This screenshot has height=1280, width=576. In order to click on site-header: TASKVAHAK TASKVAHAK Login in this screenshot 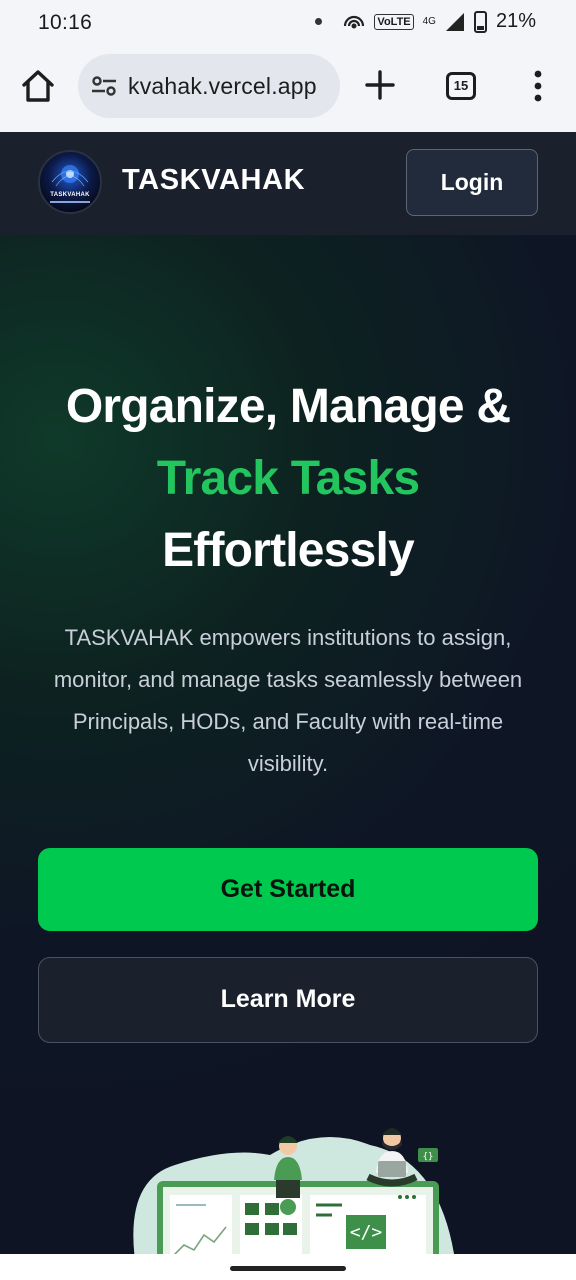, I will do `click(288, 183)`.